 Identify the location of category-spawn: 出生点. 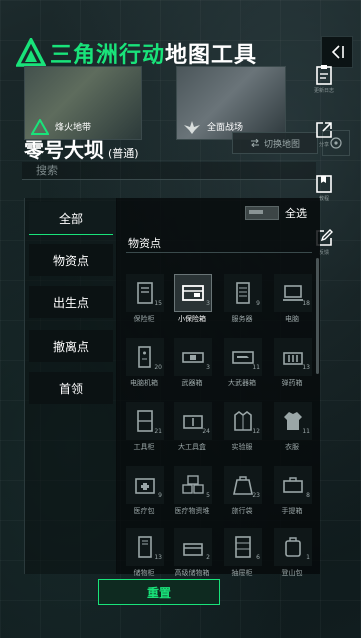
(71, 302).